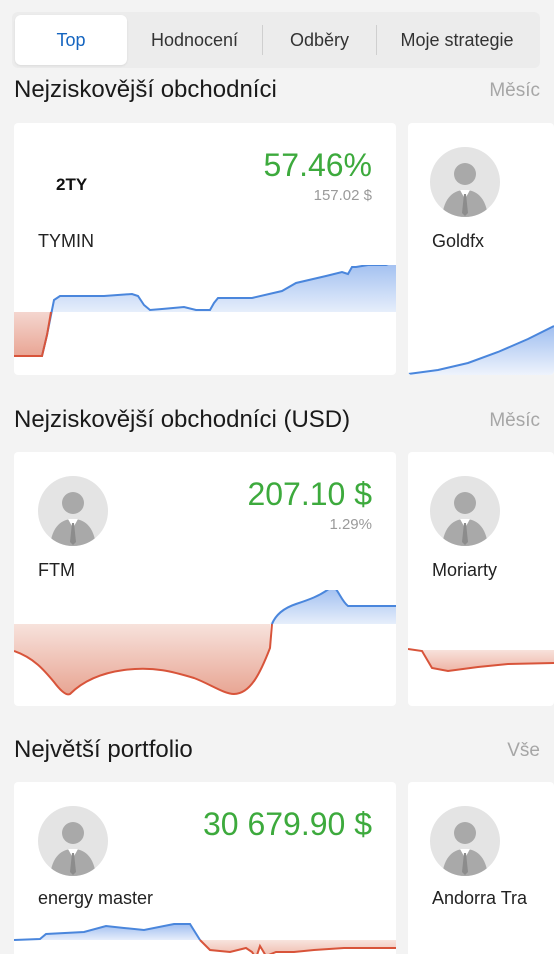  I want to click on period-selector-all: Vše, so click(523, 751).